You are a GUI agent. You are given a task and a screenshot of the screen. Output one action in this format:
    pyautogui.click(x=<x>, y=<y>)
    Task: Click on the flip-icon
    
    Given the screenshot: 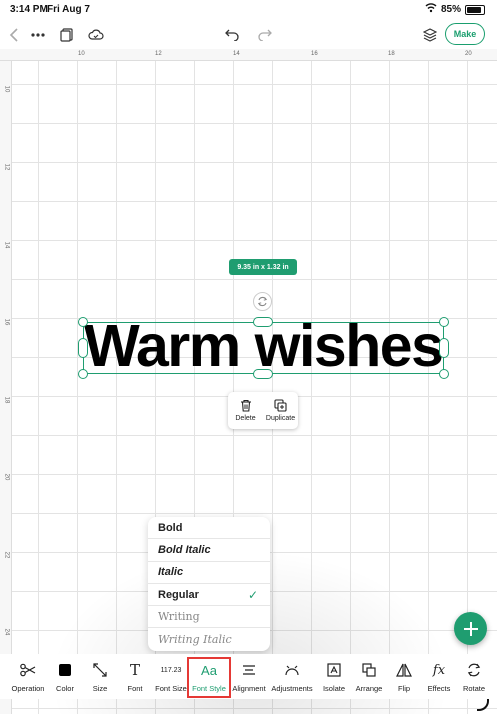 What is the action you would take?
    pyautogui.click(x=404, y=670)
    